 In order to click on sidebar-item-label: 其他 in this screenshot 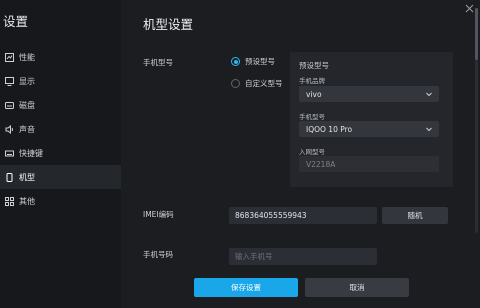, I will do `click(27, 201)`.